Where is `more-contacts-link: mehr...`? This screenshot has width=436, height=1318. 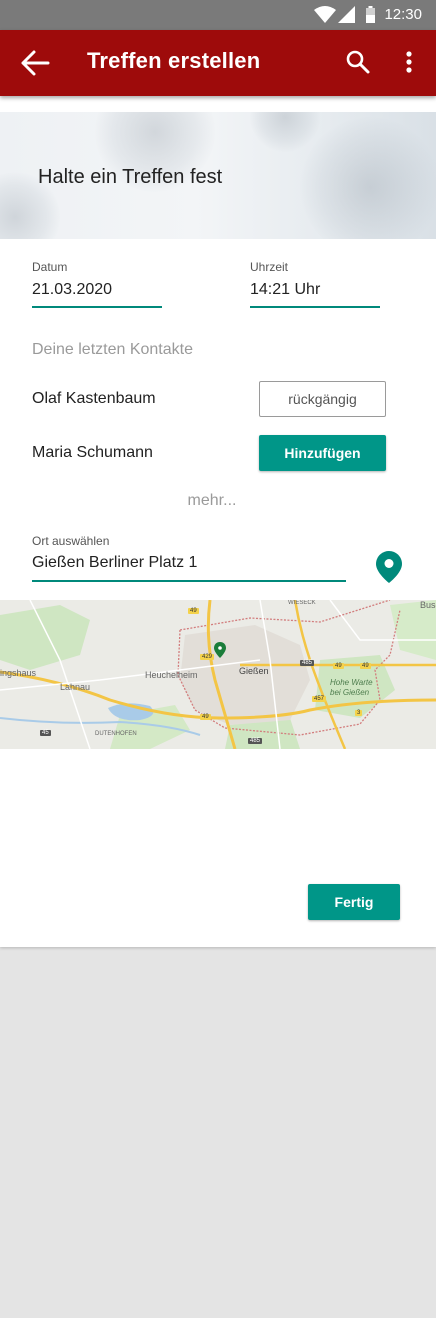 more-contacts-link: mehr... is located at coordinates (212, 501).